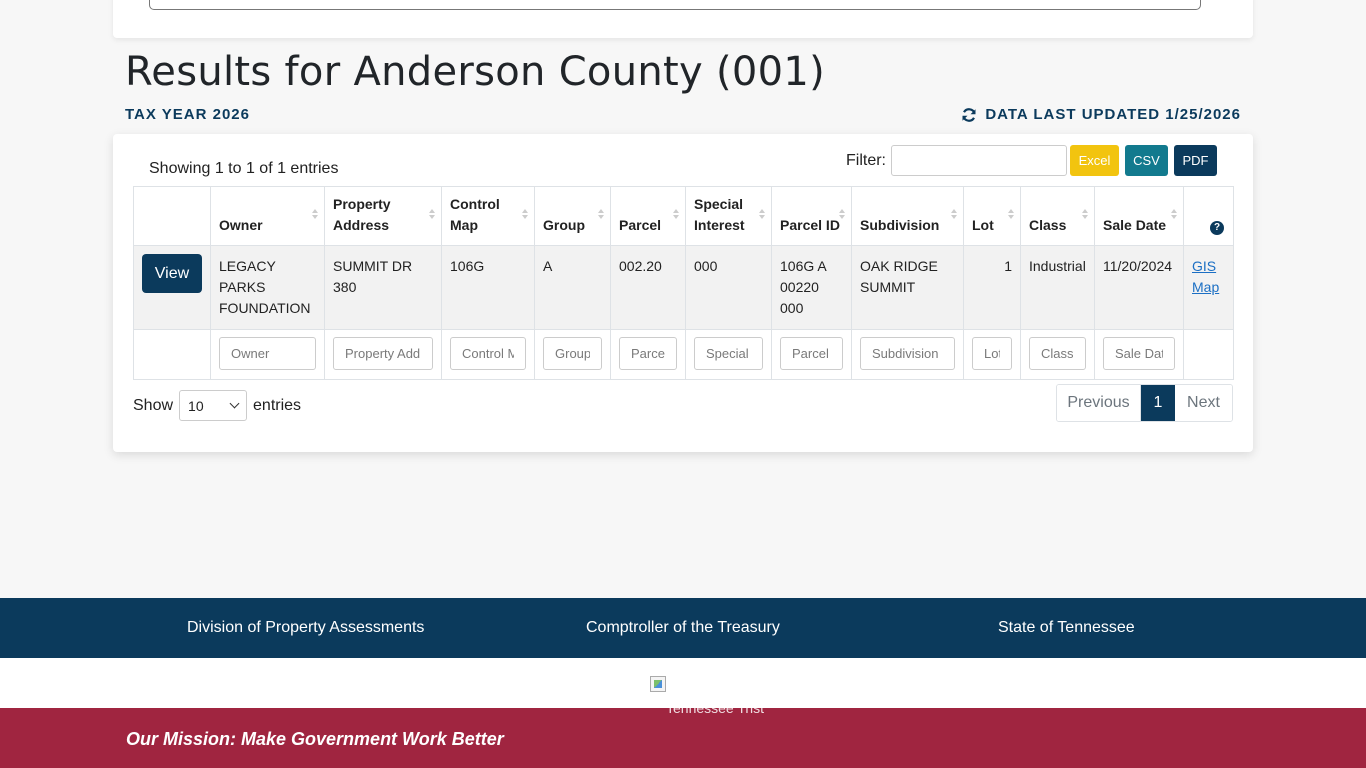 The image size is (1366, 768). Describe the element at coordinates (572, 287) in the screenshot. I see `table-cell-group: A` at that location.